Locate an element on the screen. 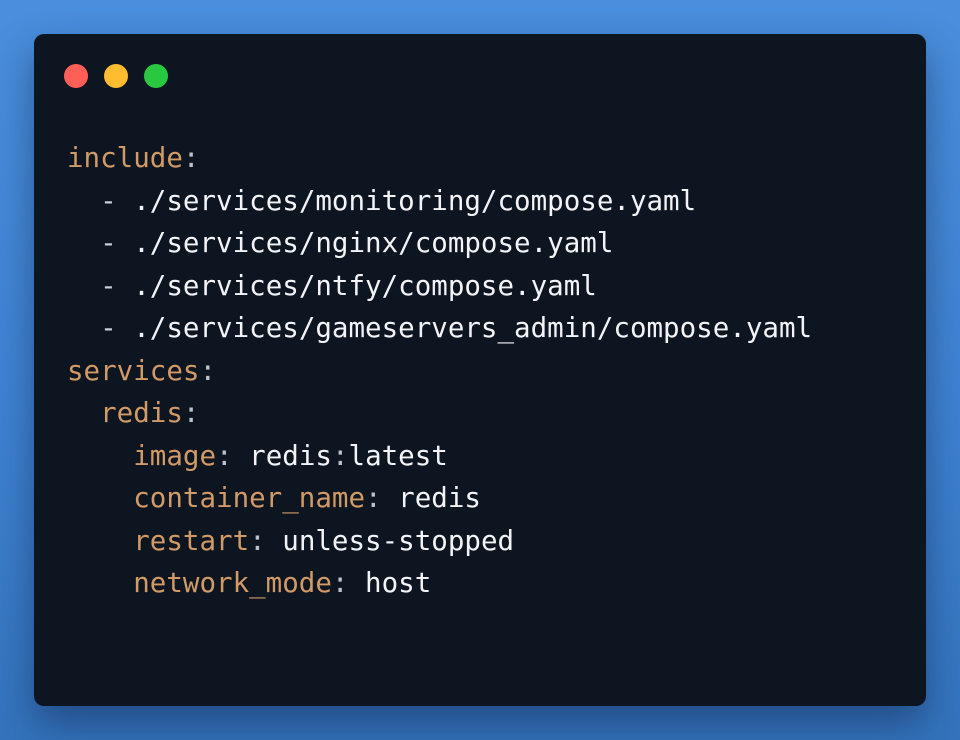 This screenshot has width=960, height=740. code-line-services: services: is located at coordinates (142, 370).